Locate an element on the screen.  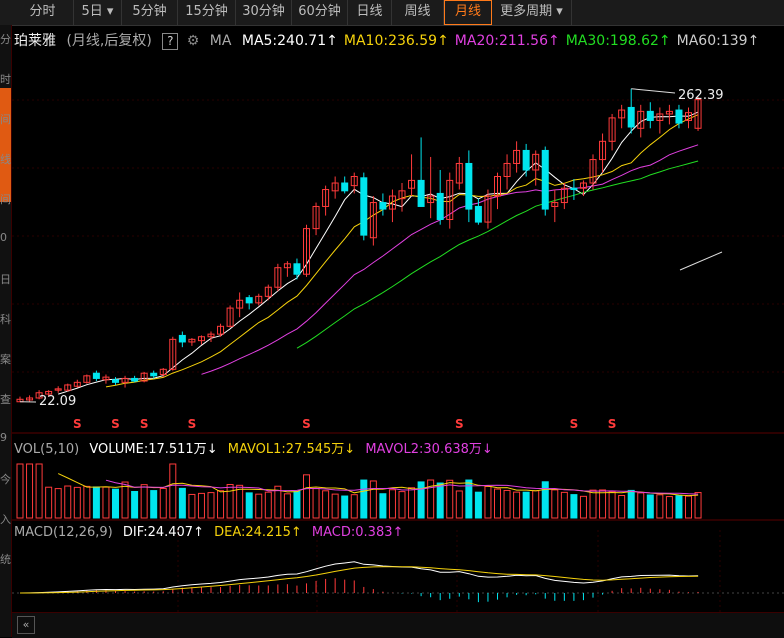
ma60-line is located at coordinates (701, 261).